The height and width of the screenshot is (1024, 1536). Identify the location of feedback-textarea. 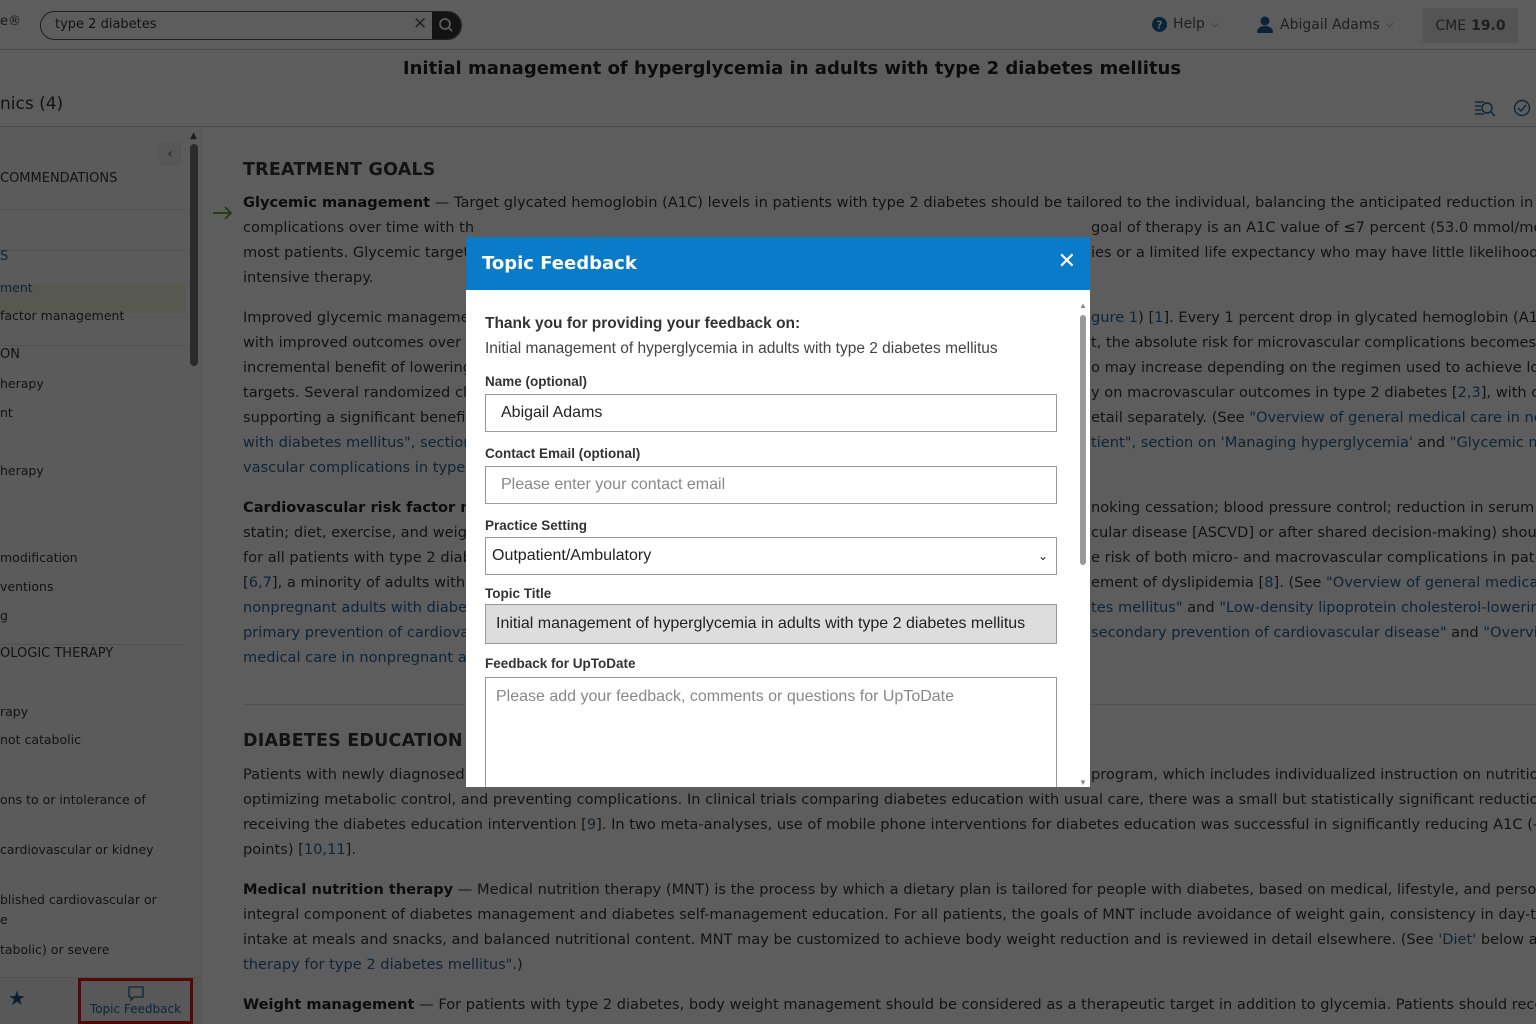
(771, 732).